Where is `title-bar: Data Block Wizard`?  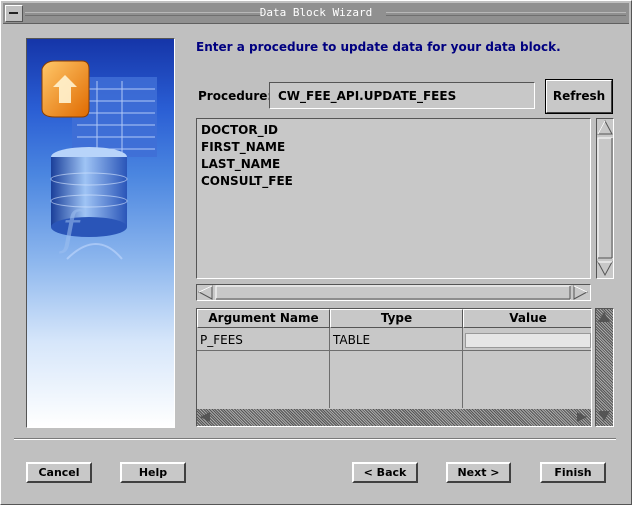 title-bar: Data Block Wizard is located at coordinates (316, 13).